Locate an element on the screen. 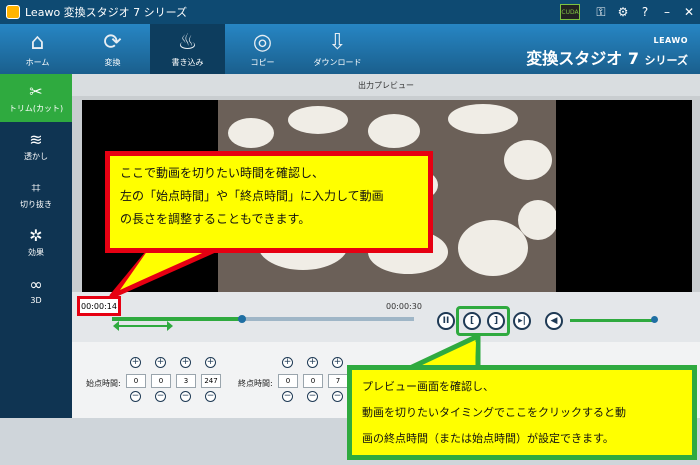 This screenshot has height=465, width=700. window-title: Leawo 変換スタジオ 7 シリーズ is located at coordinates (106, 12).